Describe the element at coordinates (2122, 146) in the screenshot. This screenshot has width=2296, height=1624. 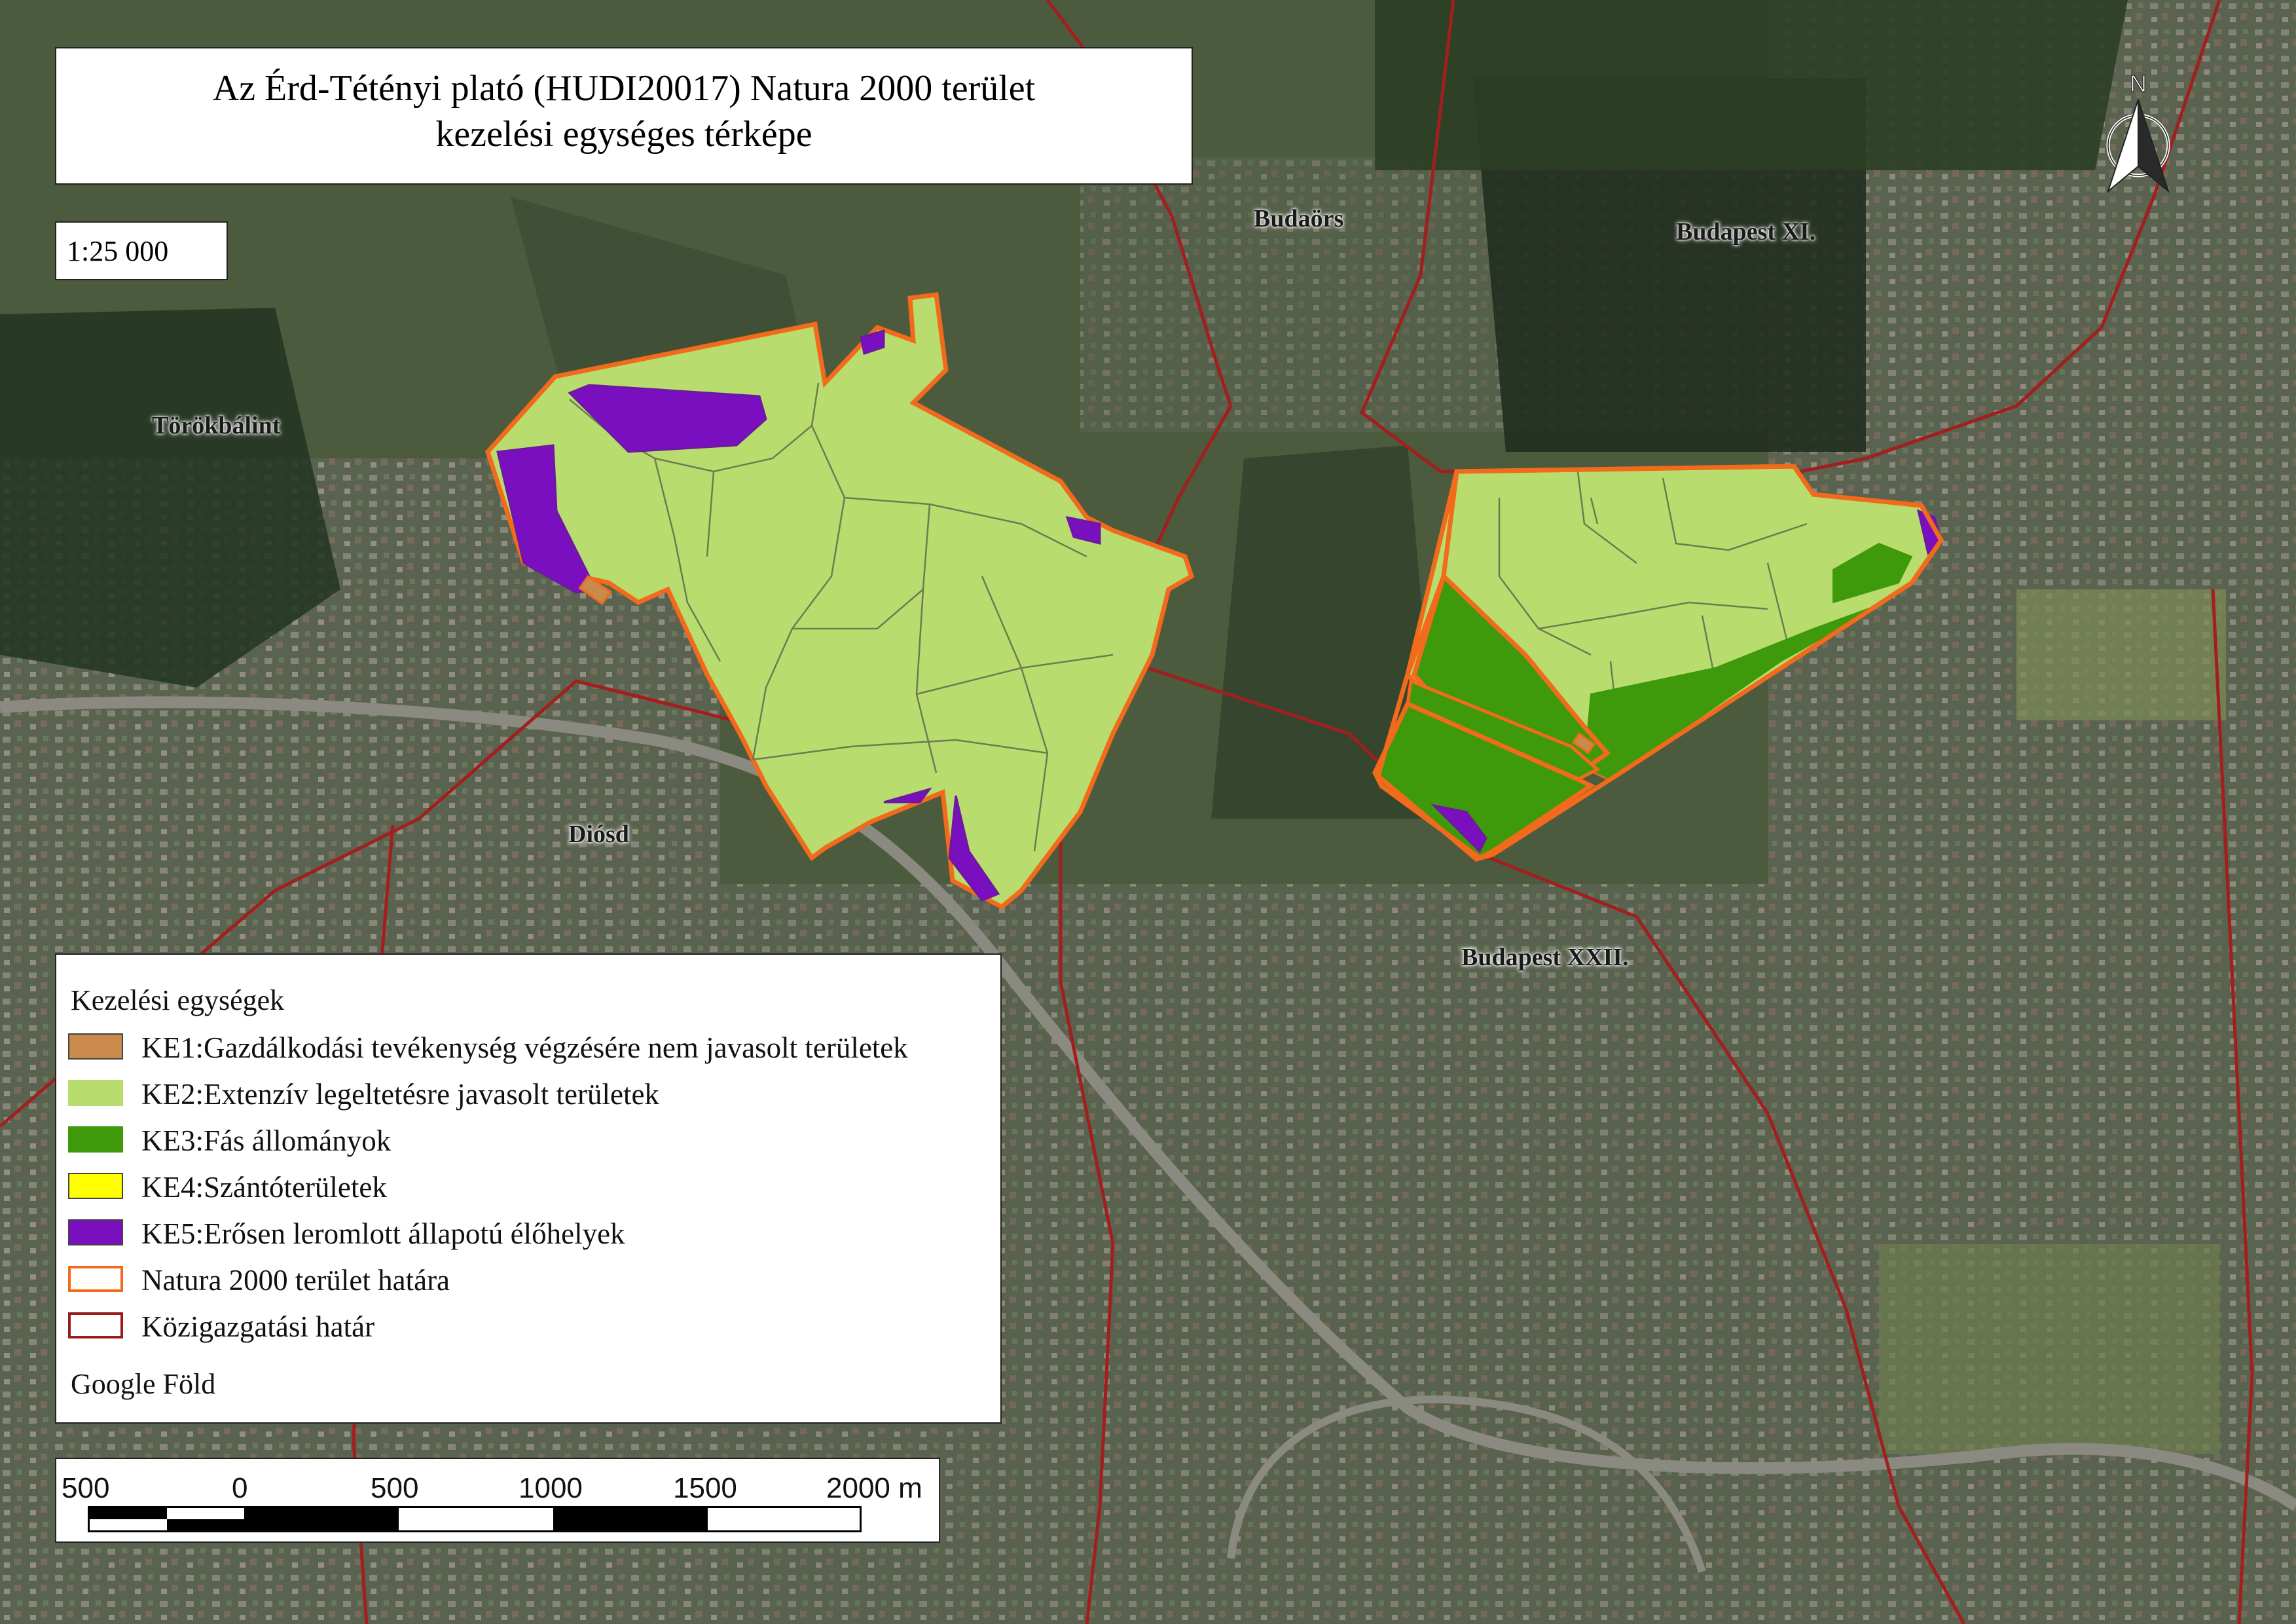
I see `north-arrow-needle-left` at that location.